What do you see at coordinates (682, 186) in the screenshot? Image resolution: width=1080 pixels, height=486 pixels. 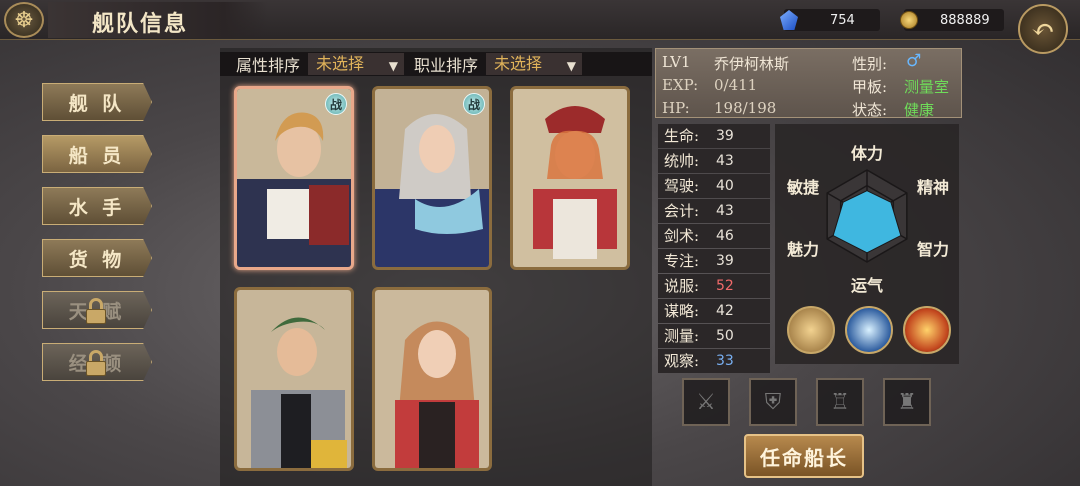 I see `stat-name: 驾驶:` at bounding box center [682, 186].